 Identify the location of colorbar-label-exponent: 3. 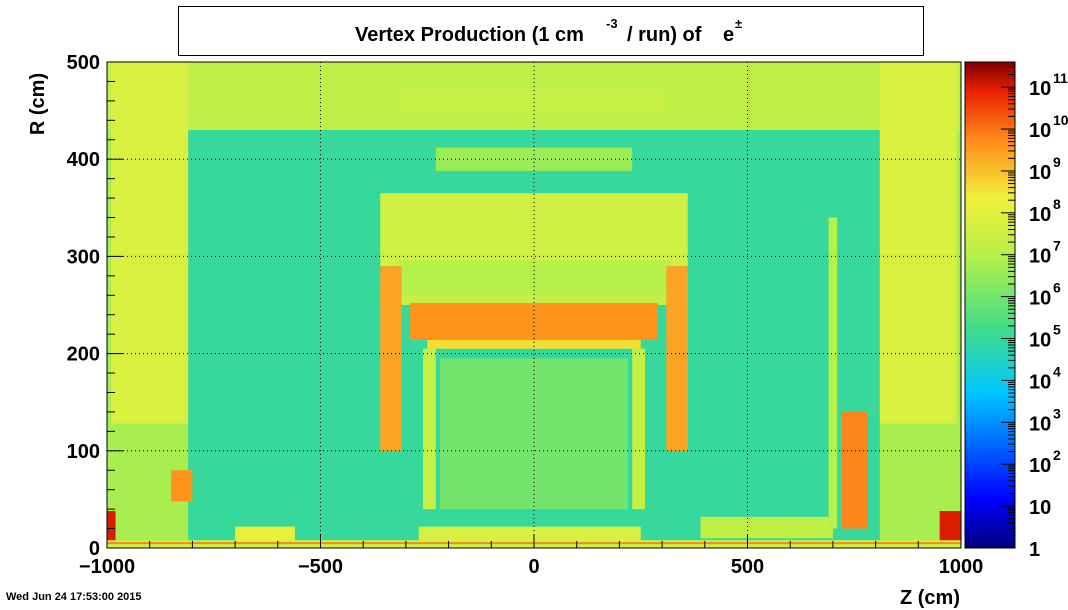
(1057, 413).